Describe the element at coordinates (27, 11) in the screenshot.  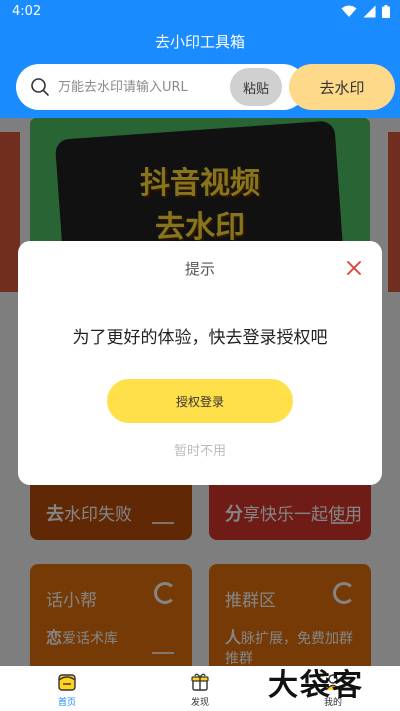
I see `status-time: 4:02` at that location.